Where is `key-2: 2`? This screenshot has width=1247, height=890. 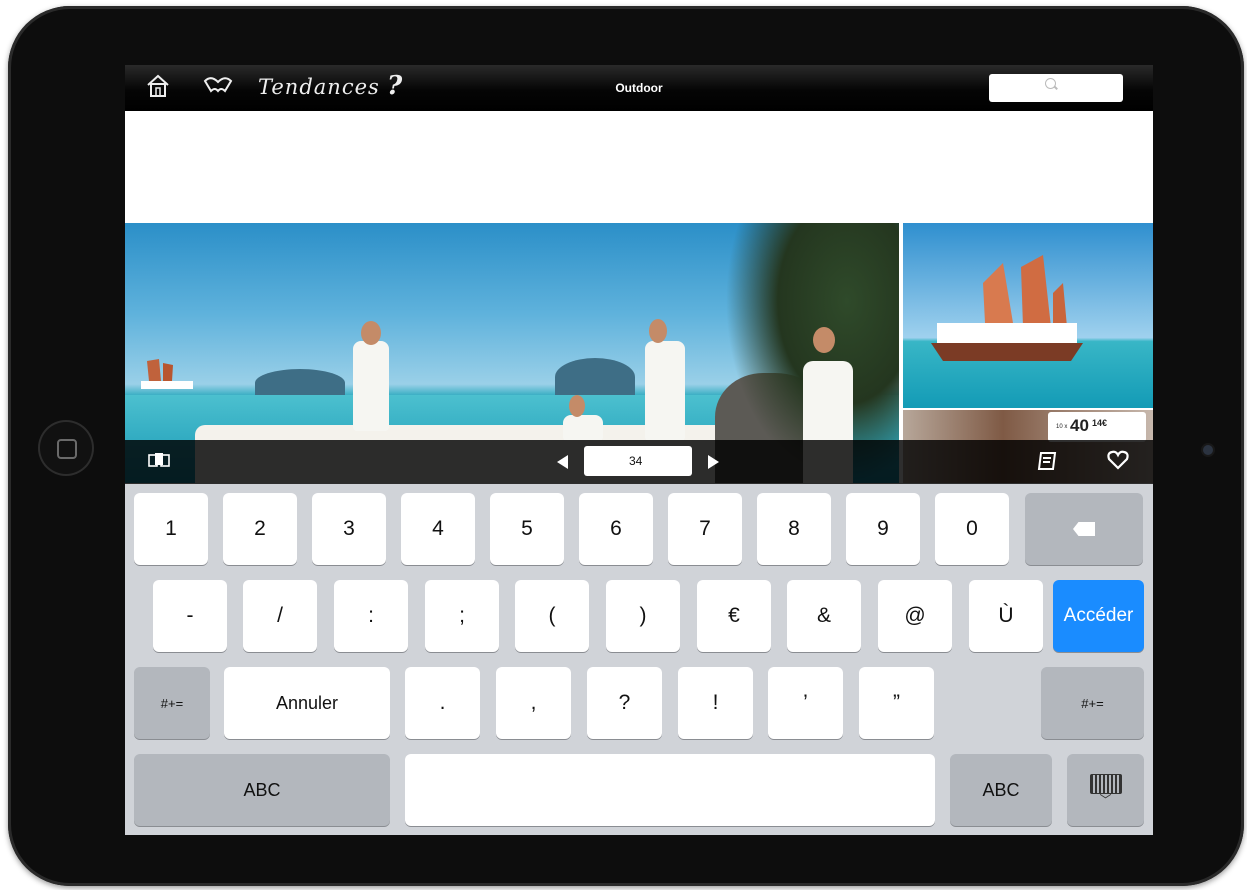 key-2: 2 is located at coordinates (260, 529).